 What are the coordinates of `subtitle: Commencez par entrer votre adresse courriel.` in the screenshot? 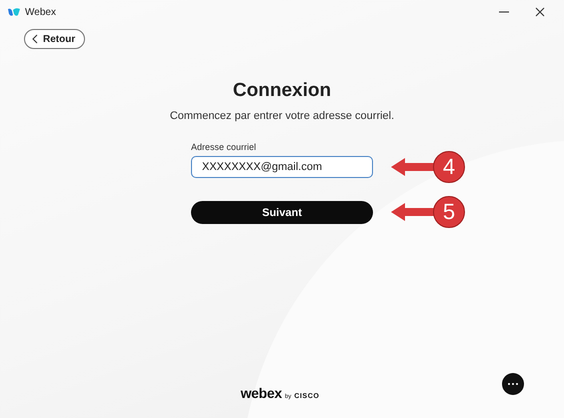 It's located at (282, 116).